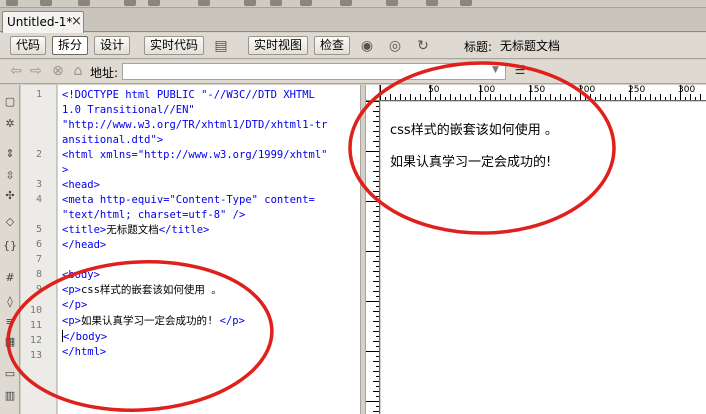 This screenshot has height=414, width=706. I want to click on design-view-button: 设计, so click(112, 45).